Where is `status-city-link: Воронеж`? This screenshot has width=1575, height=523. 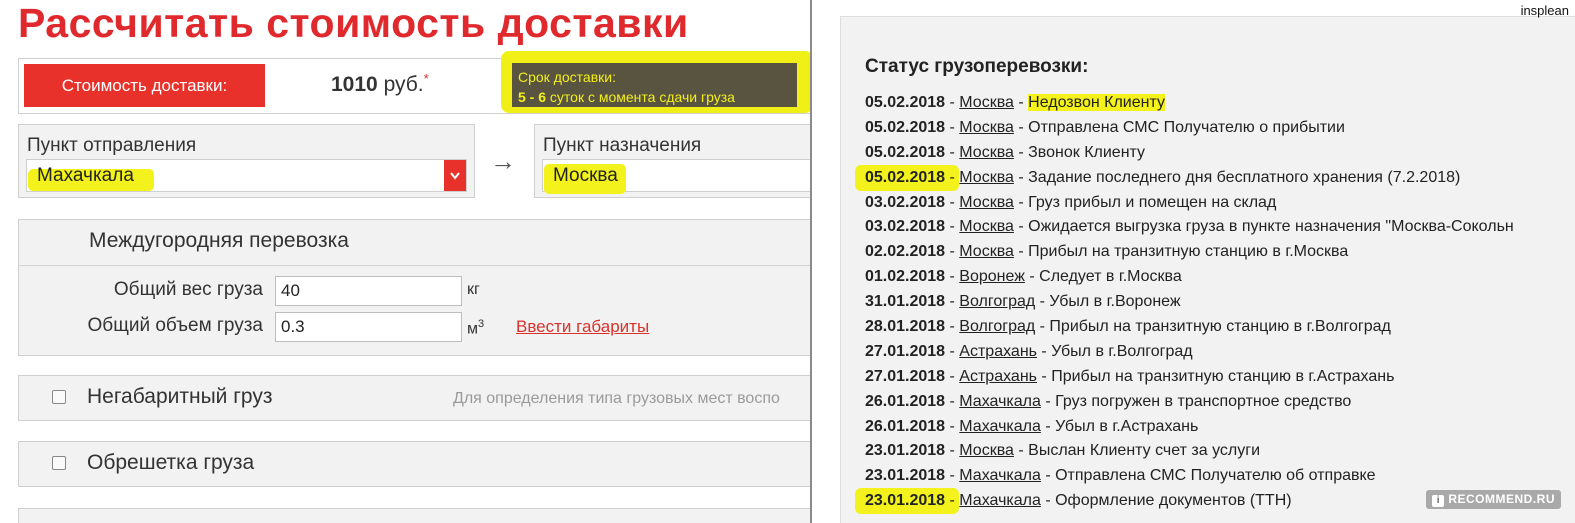
status-city-link: Воронеж is located at coordinates (992, 276).